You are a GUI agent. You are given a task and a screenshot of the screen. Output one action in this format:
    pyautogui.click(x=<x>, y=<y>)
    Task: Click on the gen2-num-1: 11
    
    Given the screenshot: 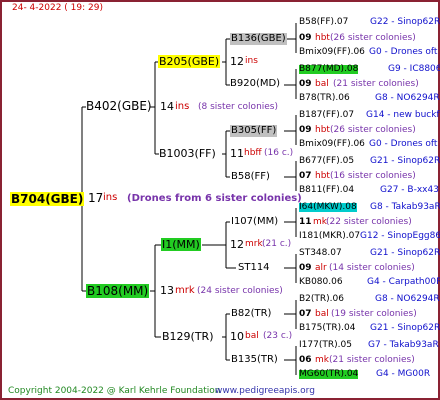 What is the action you would take?
    pyautogui.click(x=237, y=153)
    